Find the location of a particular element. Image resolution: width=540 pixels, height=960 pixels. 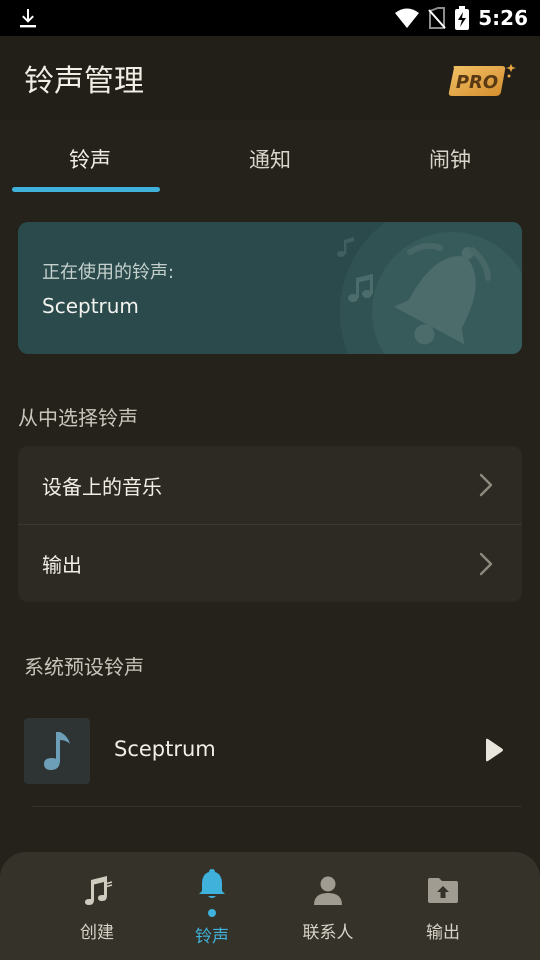

app-bar: 铃声管理 PRO is located at coordinates (270, 78).